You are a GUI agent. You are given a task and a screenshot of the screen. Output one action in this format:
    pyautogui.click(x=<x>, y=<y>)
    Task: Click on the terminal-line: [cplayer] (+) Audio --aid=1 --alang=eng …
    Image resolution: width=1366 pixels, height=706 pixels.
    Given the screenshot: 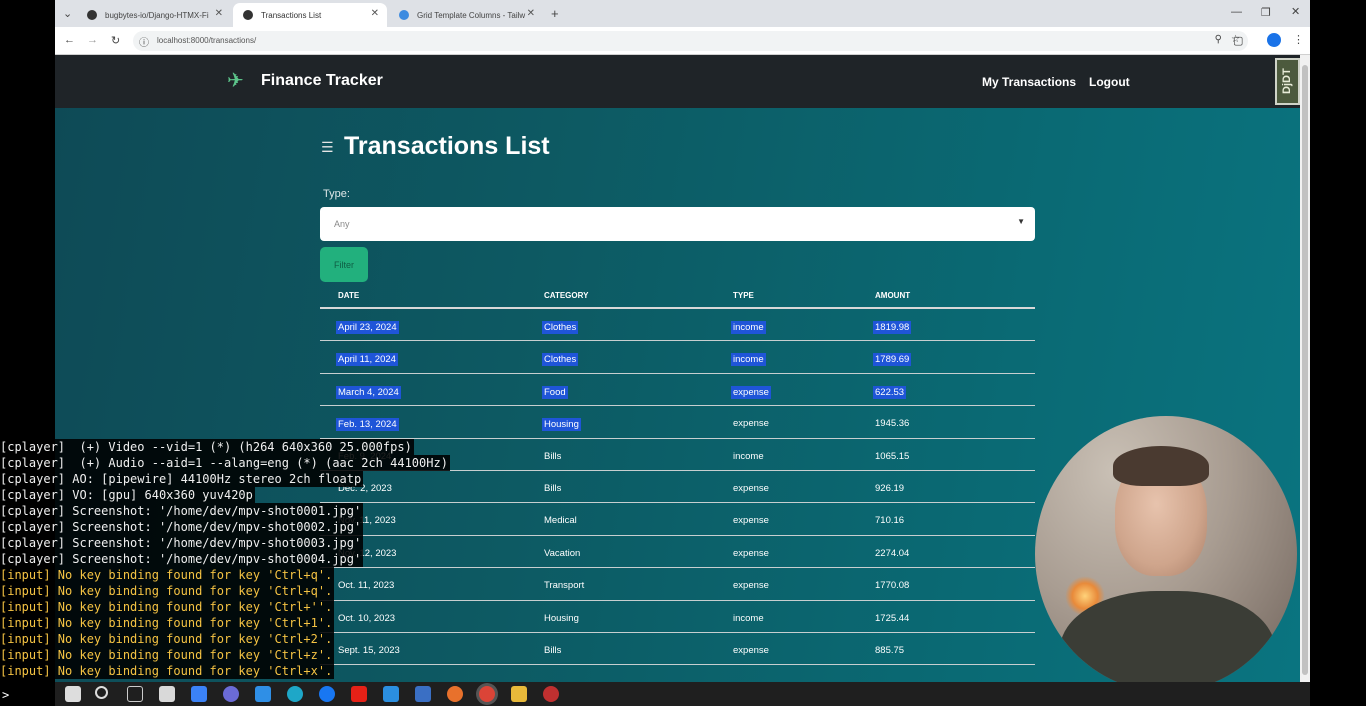 What is the action you would take?
    pyautogui.click(x=225, y=463)
    